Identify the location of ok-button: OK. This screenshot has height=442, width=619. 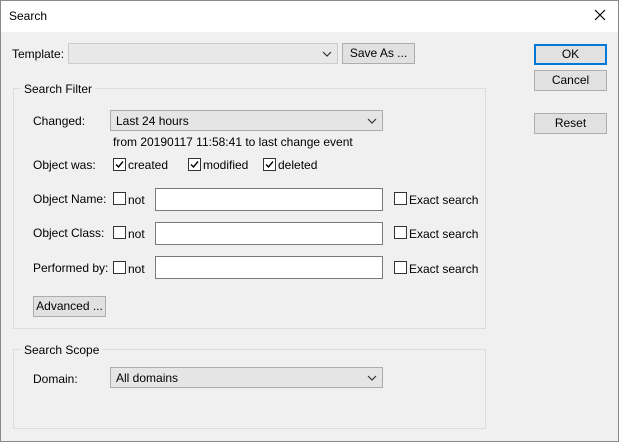
(570, 54).